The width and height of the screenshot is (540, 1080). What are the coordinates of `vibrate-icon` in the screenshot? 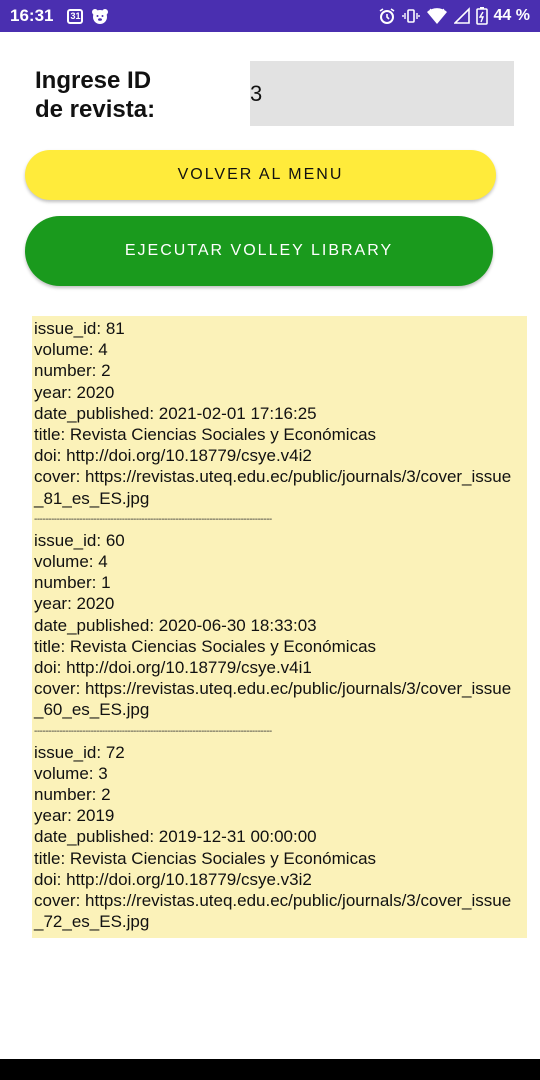 It's located at (410, 16).